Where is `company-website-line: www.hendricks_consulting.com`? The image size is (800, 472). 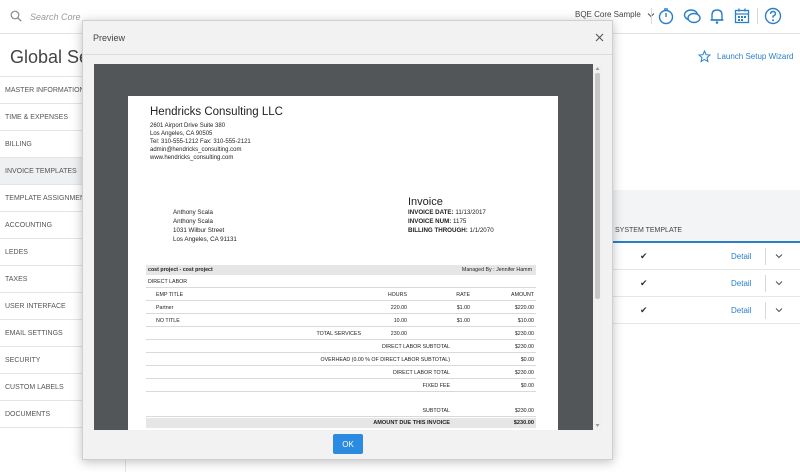
company-website-line: www.hendricks_consulting.com is located at coordinates (192, 158).